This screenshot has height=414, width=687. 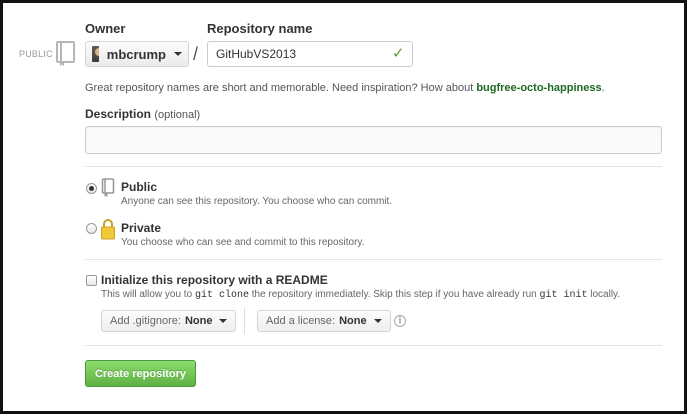 What do you see at coordinates (105, 28) in the screenshot?
I see `owner-label: Owner` at bounding box center [105, 28].